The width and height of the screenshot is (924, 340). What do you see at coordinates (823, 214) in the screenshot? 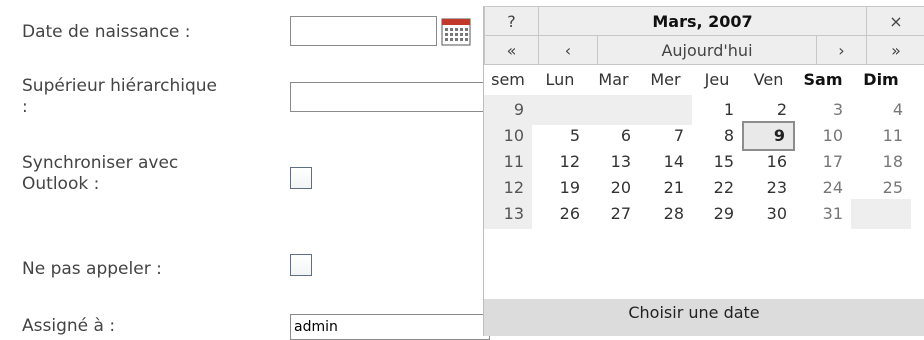
I see `calendar-day-cell: 31` at bounding box center [823, 214].